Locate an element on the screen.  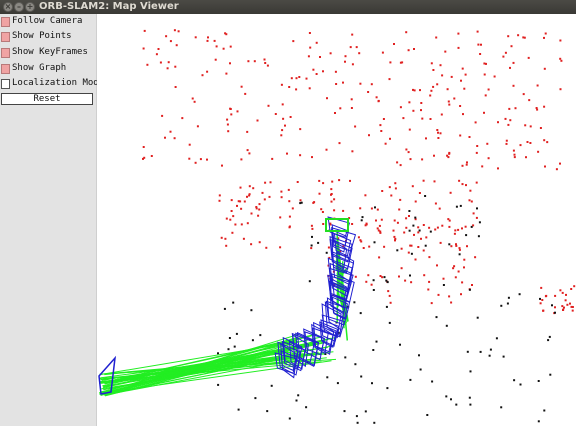
option-follow-camera: Follow Camera is located at coordinates (48, 22).